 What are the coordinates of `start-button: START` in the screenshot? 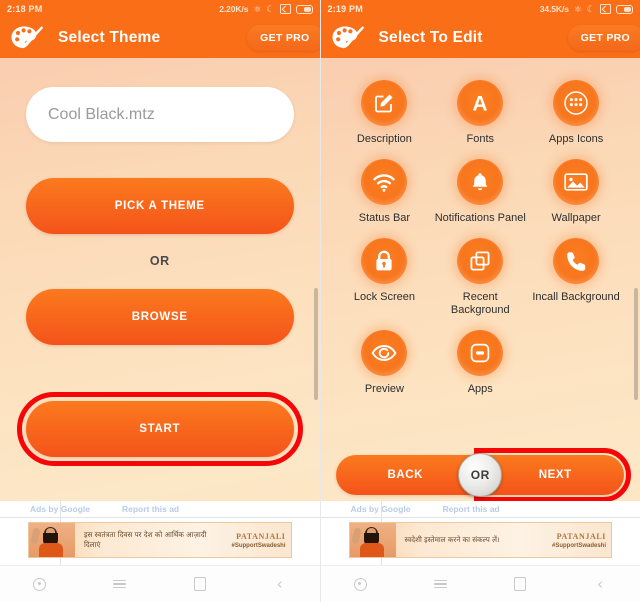 It's located at (160, 429).